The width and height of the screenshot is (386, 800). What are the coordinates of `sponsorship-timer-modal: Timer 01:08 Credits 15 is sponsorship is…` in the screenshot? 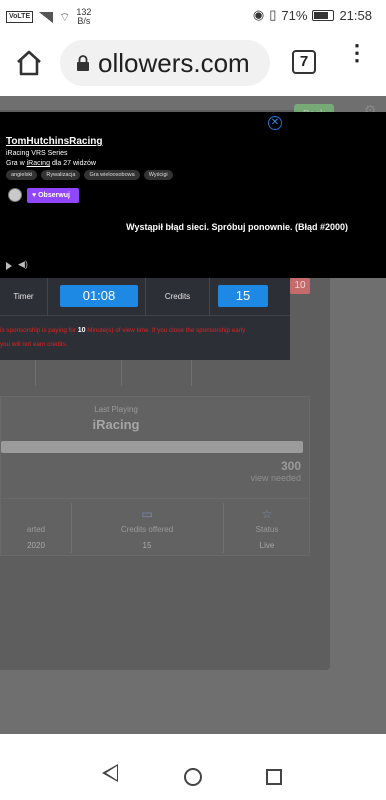 It's located at (145, 317).